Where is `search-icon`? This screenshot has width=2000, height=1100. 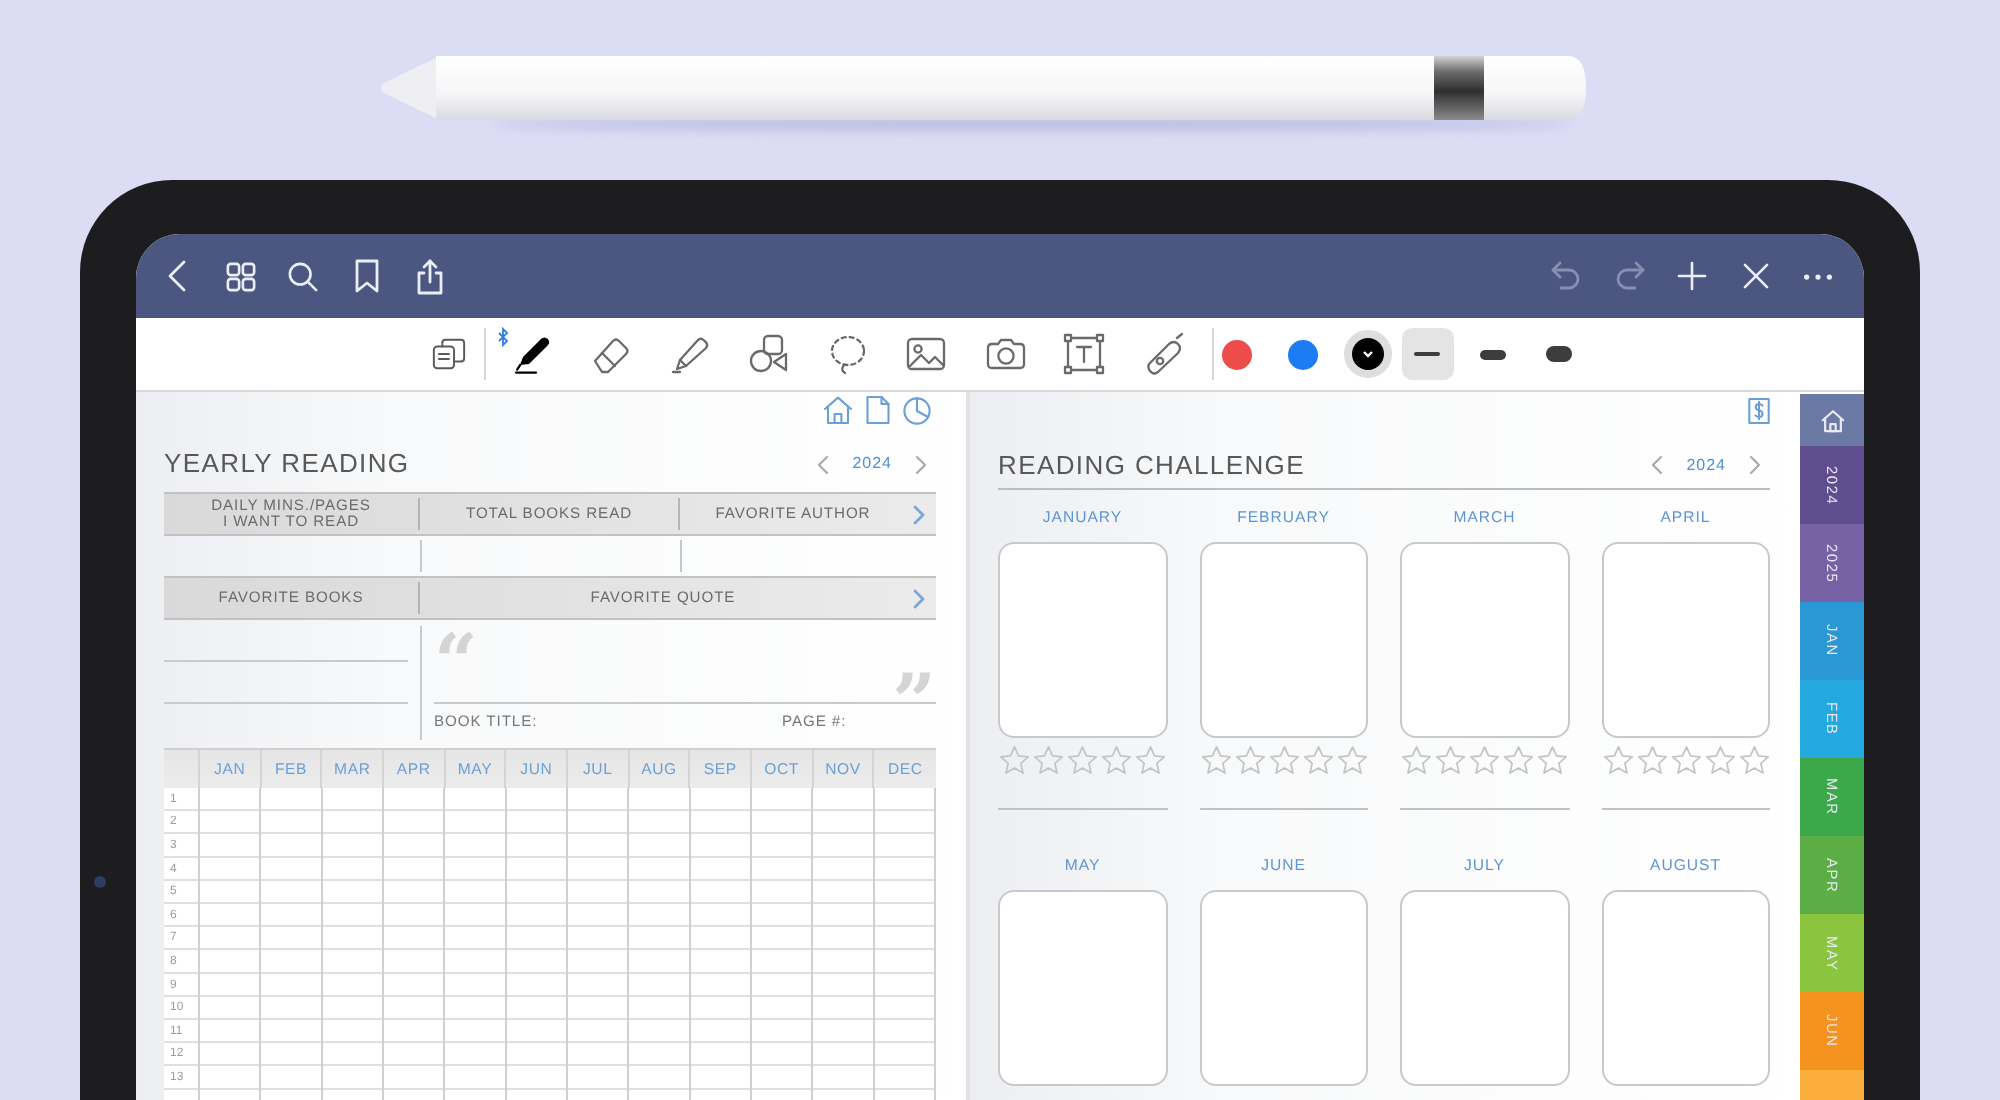 search-icon is located at coordinates (303, 276).